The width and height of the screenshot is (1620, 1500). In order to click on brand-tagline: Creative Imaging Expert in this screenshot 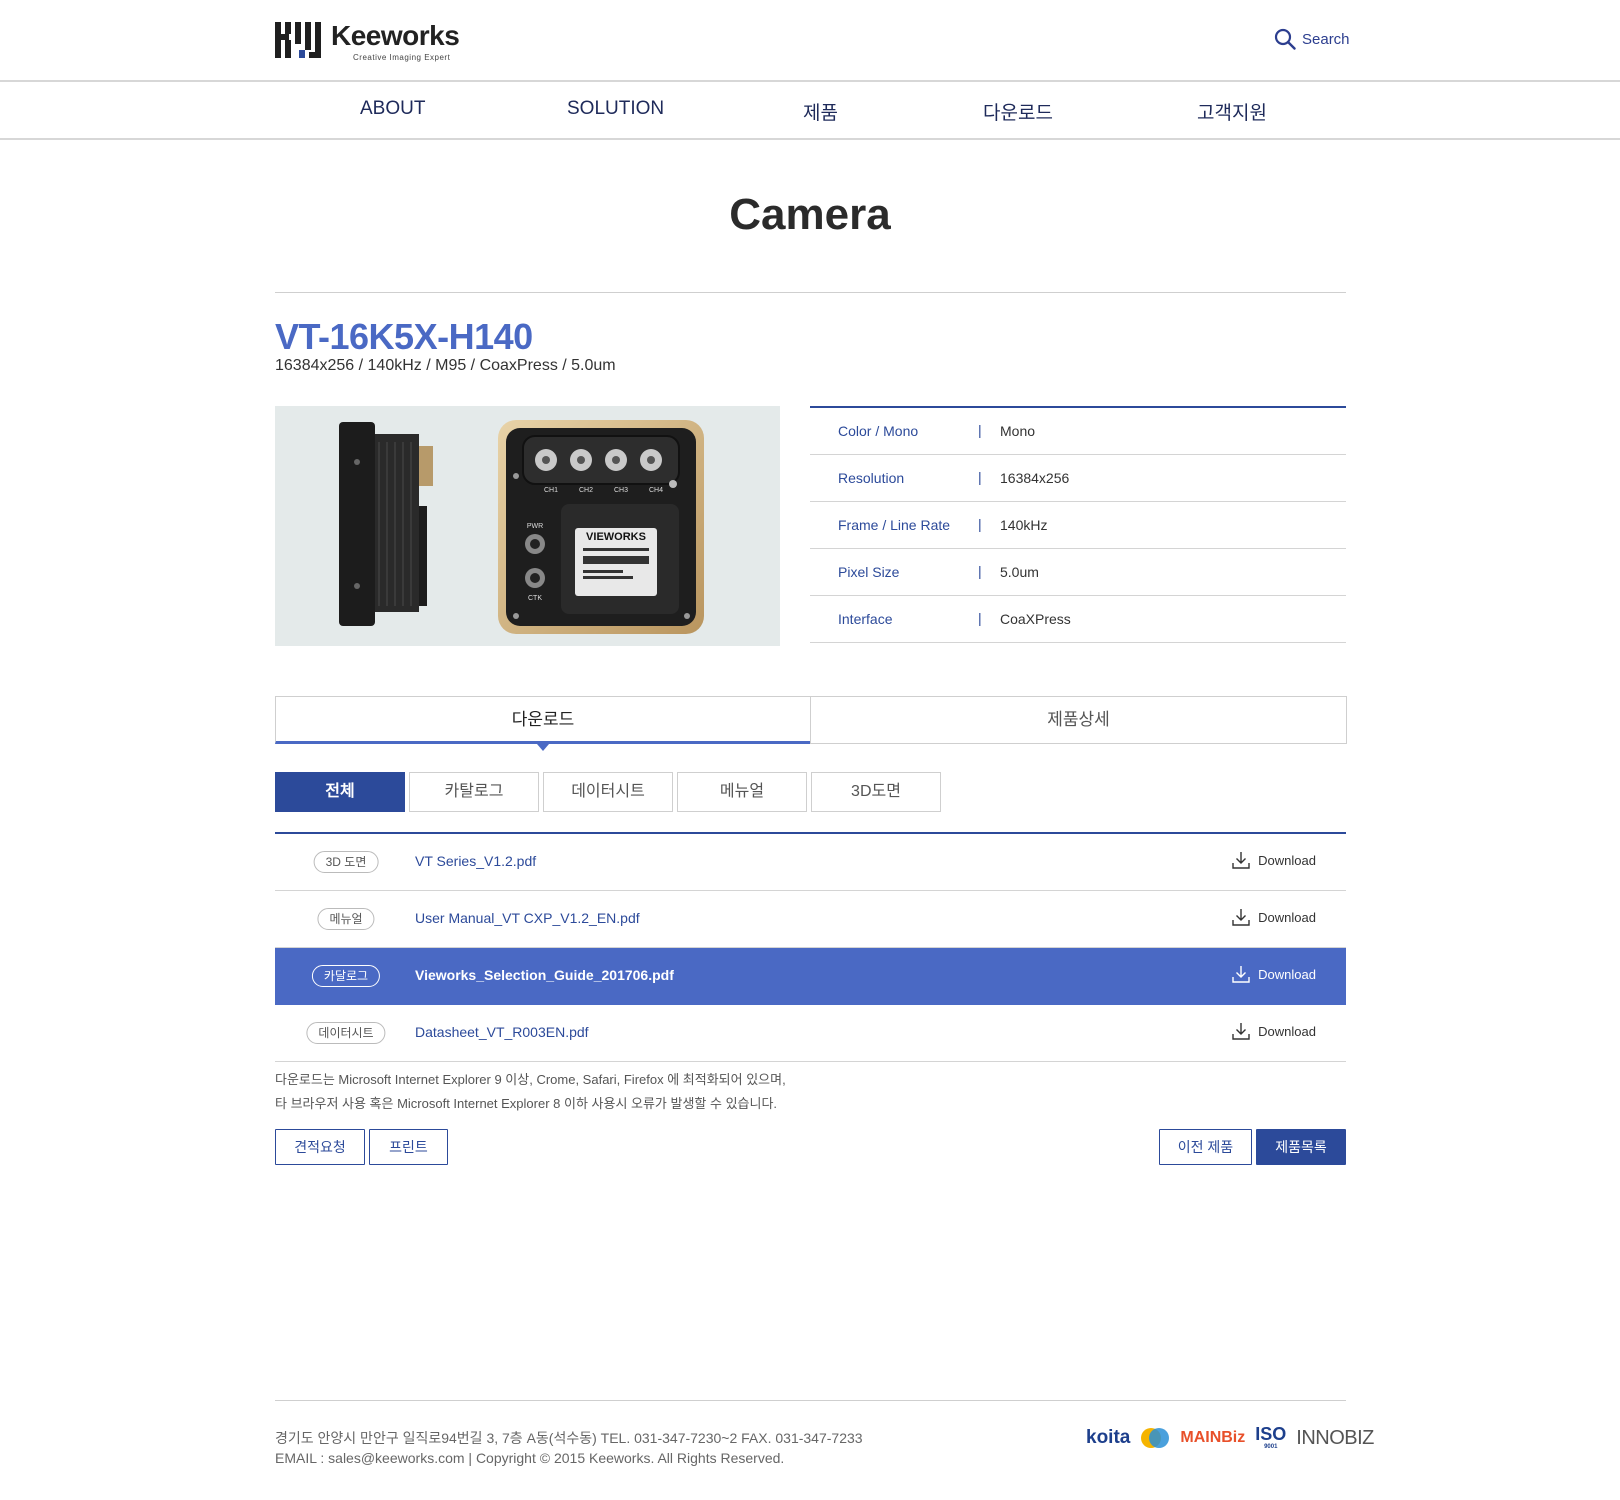, I will do `click(402, 57)`.